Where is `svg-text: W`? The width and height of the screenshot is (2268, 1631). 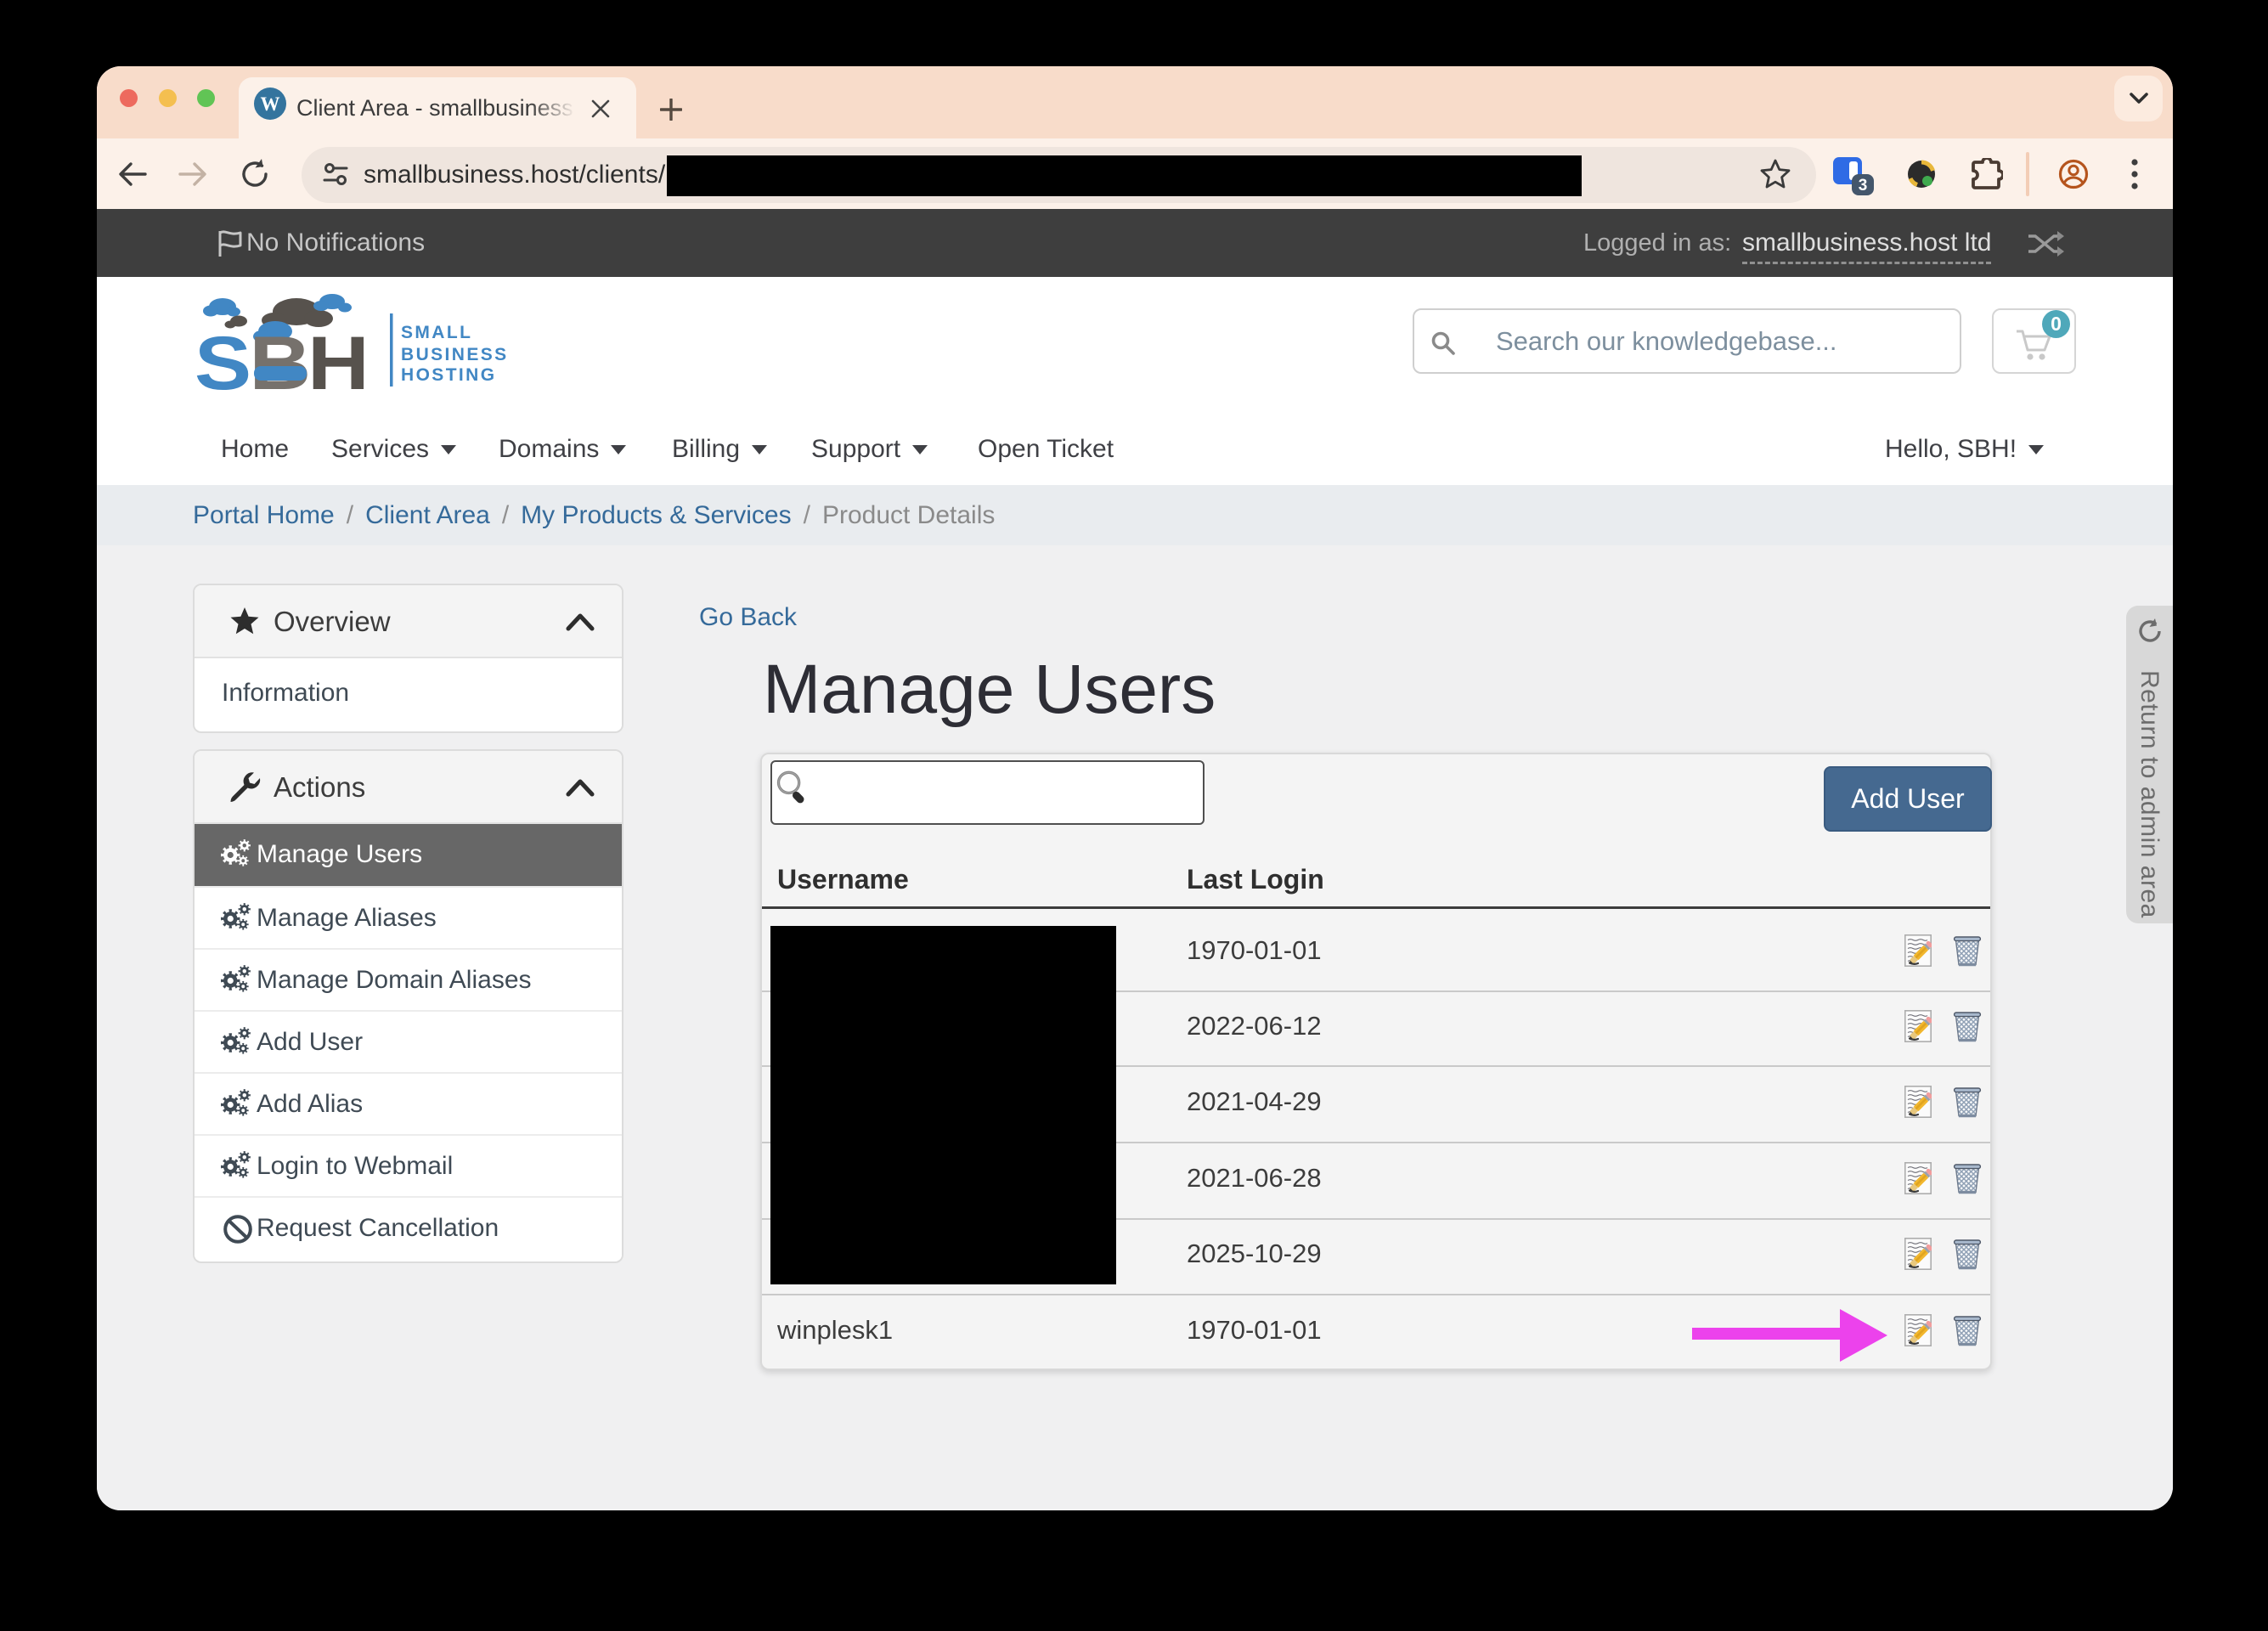 svg-text: W is located at coordinates (270, 104).